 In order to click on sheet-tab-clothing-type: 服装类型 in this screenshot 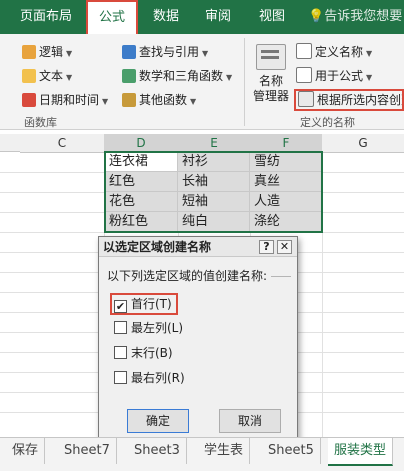, I will do `click(361, 452)`.